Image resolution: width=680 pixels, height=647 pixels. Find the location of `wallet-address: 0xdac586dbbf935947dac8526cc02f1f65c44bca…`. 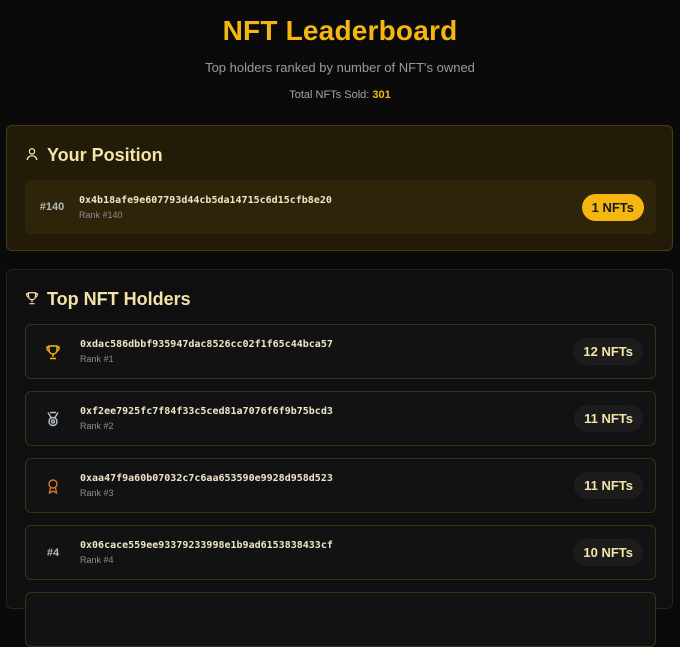

wallet-address: 0xdac586dbbf935947dac8526cc02f1f65c44bca… is located at coordinates (206, 344).